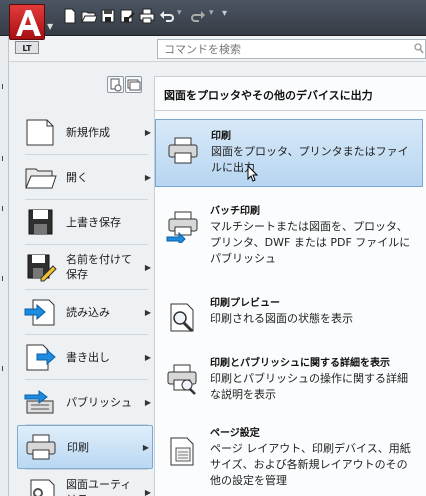  I want to click on menu-item-open: 開く ▶, so click(81, 177).